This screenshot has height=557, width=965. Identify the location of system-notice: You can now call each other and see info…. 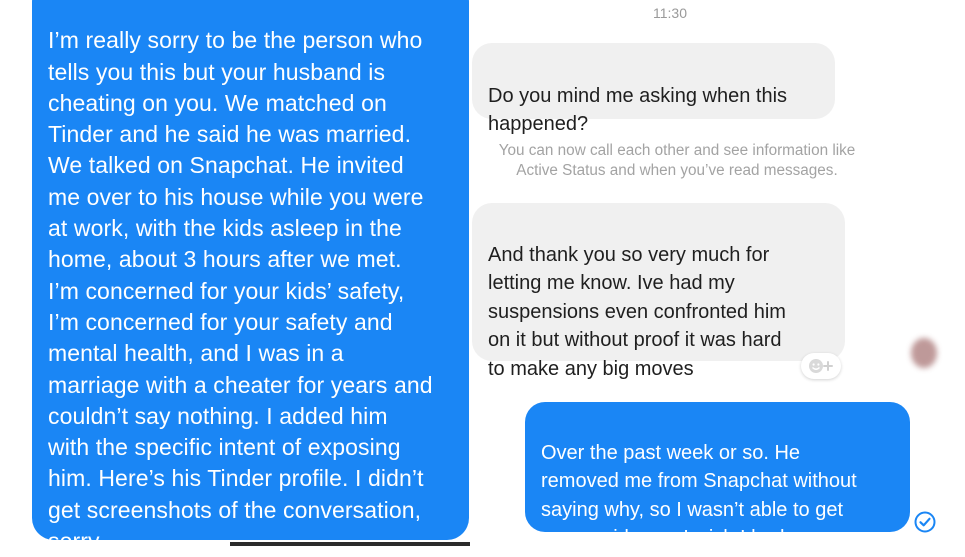
(677, 160).